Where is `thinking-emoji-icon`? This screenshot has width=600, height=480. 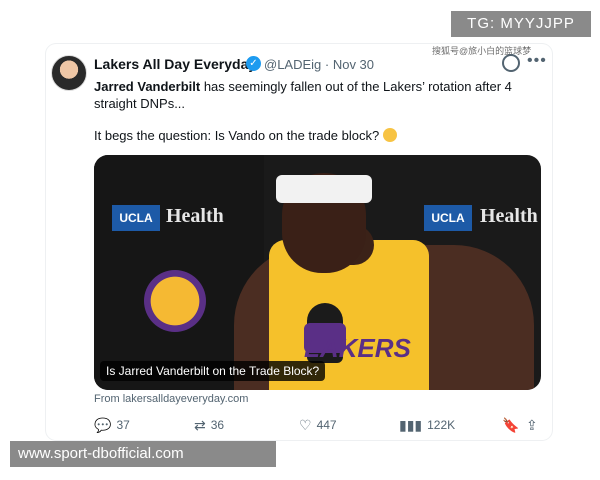
thinking-emoji-icon is located at coordinates (390, 135).